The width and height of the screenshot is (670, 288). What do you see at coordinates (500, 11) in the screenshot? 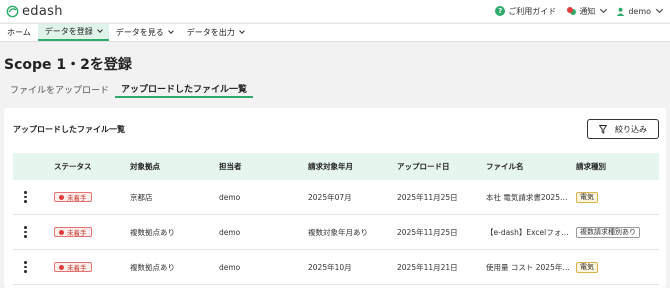
I see `question-icon: ?` at bounding box center [500, 11].